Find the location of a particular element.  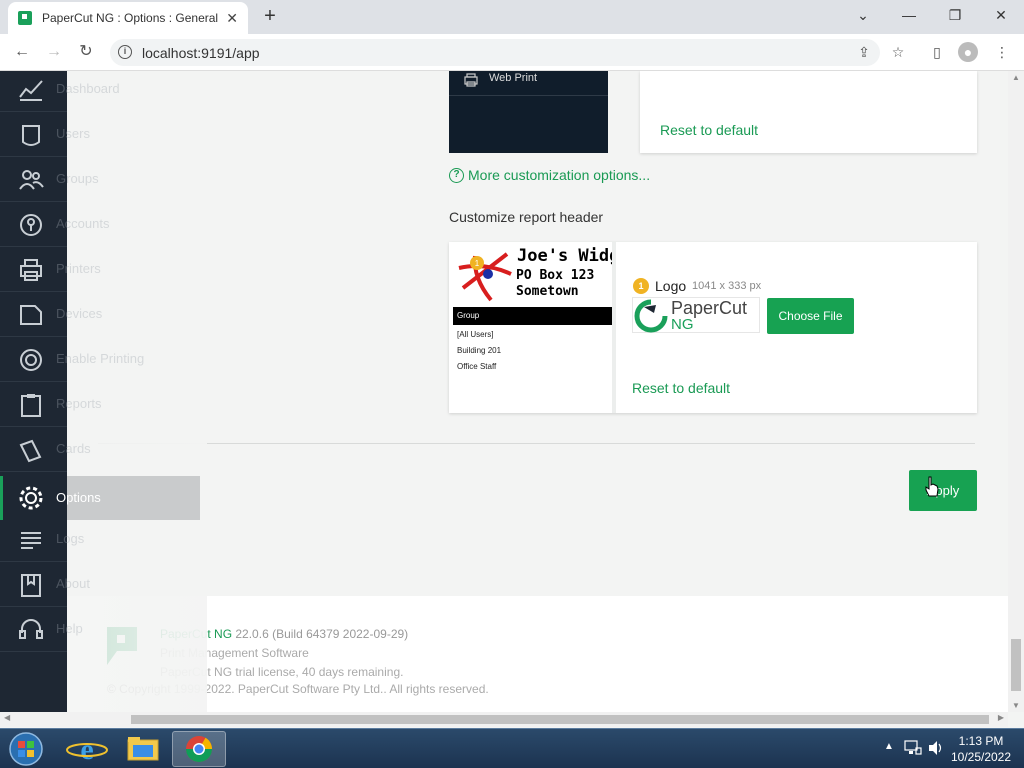

forward-arrow-icon: → is located at coordinates (54, 52).